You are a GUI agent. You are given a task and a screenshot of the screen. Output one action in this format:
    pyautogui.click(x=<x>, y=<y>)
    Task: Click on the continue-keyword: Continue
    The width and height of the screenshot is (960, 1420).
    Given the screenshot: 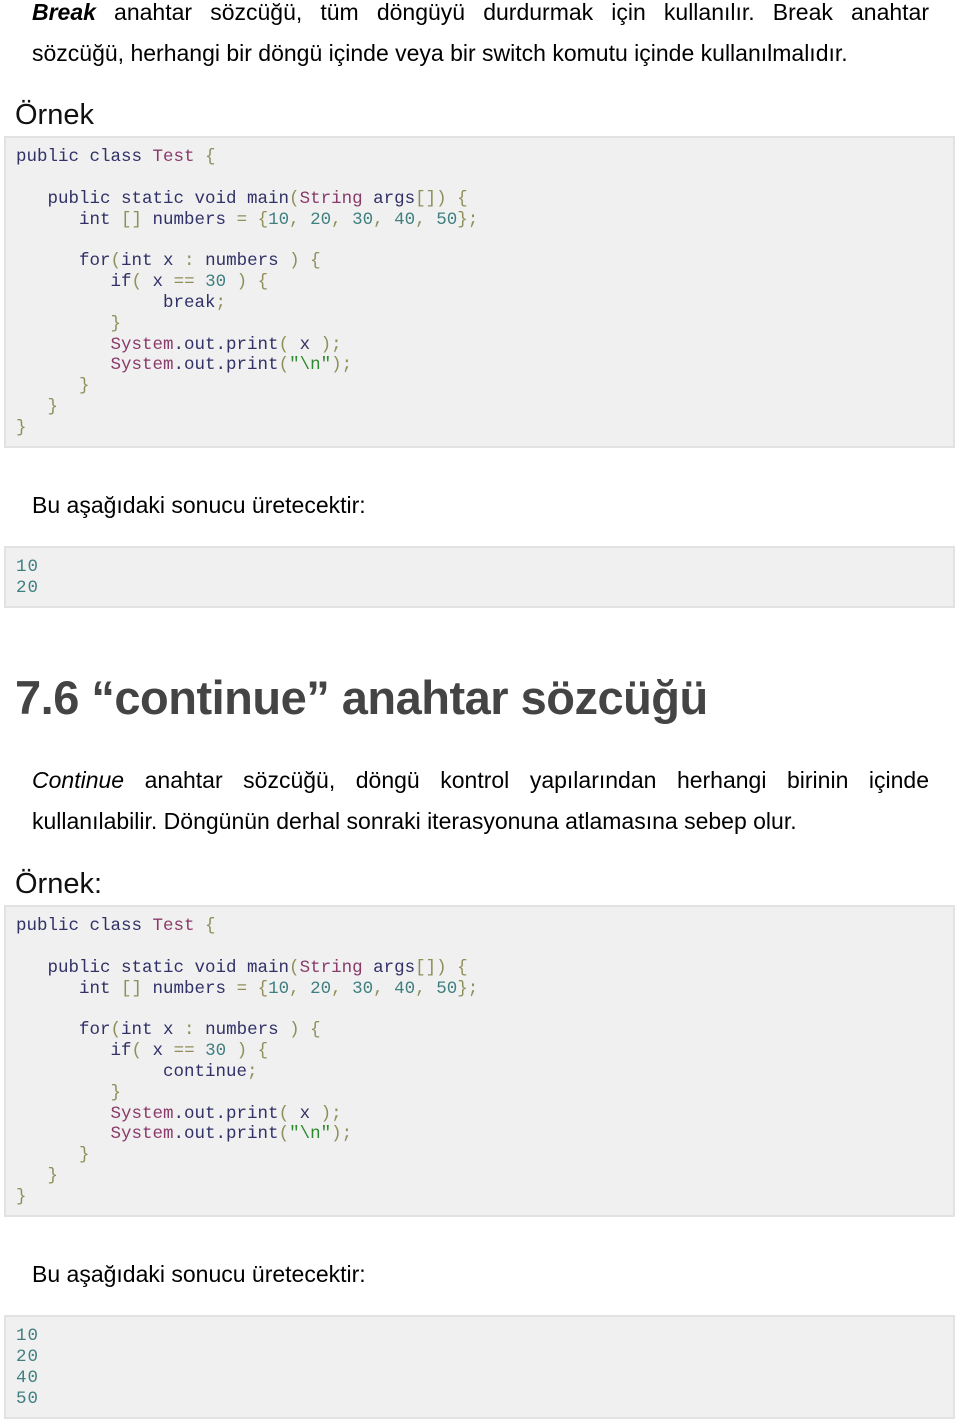 What is the action you would take?
    pyautogui.click(x=78, y=780)
    